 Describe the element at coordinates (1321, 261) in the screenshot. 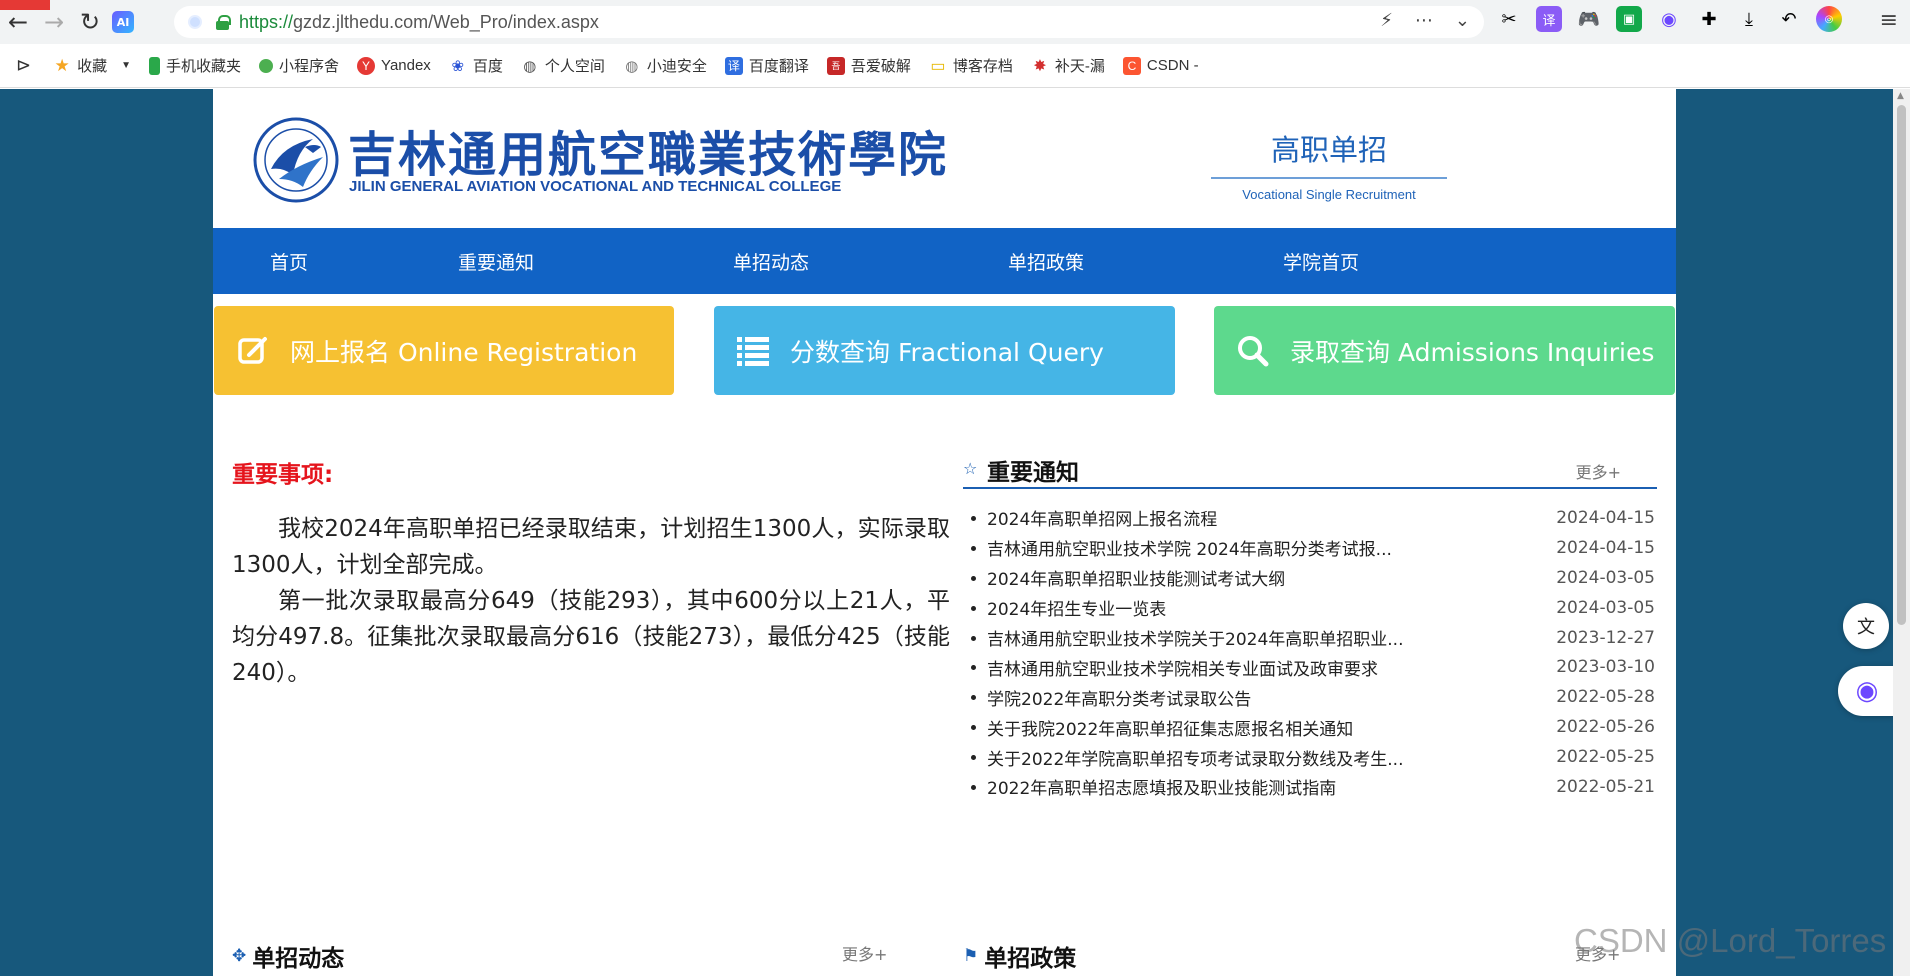

I see `nav-college-home: 学院首页` at that location.